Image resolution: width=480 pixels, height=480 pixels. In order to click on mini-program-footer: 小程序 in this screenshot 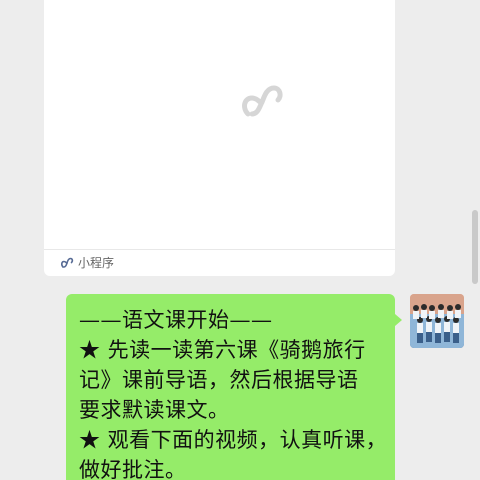, I will do `click(219, 263)`.